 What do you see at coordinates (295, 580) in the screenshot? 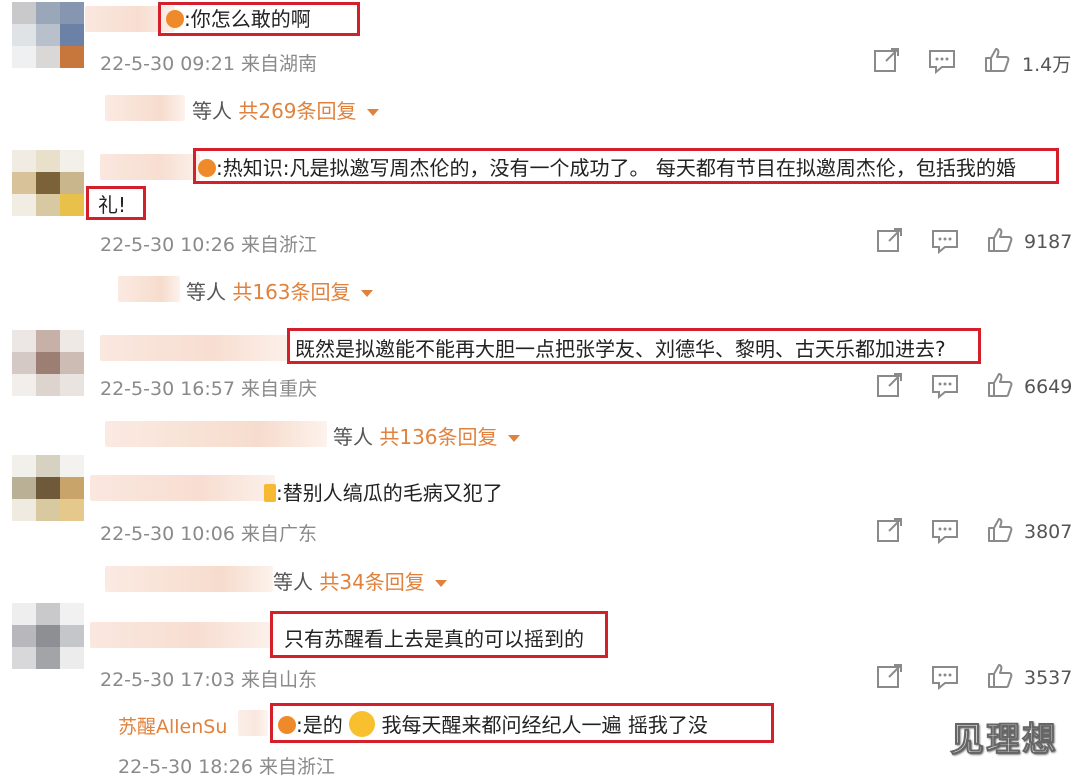
I see `reply-summary: 等人 共34条回复` at bounding box center [295, 580].